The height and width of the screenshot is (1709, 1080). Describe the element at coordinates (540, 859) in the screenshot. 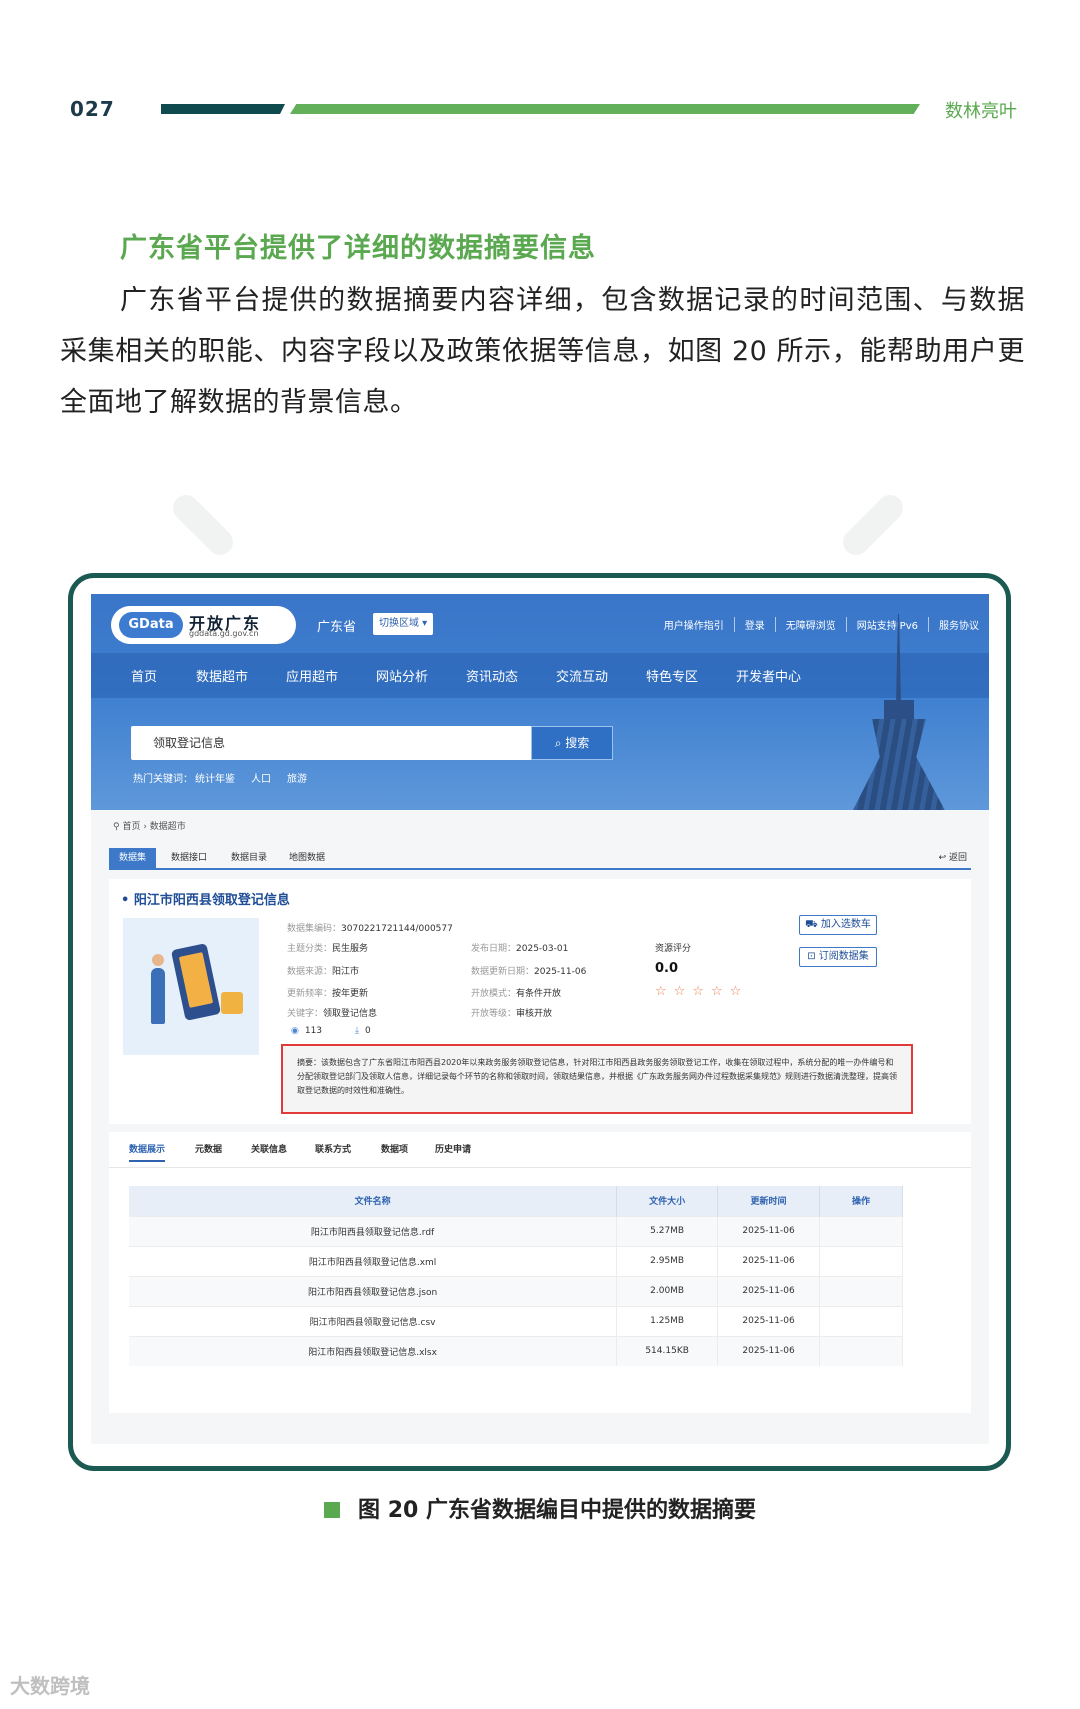

I see `catalog-tabs: 数据集 数据接口 数据目录 地图数据 ↩ 返回` at that location.